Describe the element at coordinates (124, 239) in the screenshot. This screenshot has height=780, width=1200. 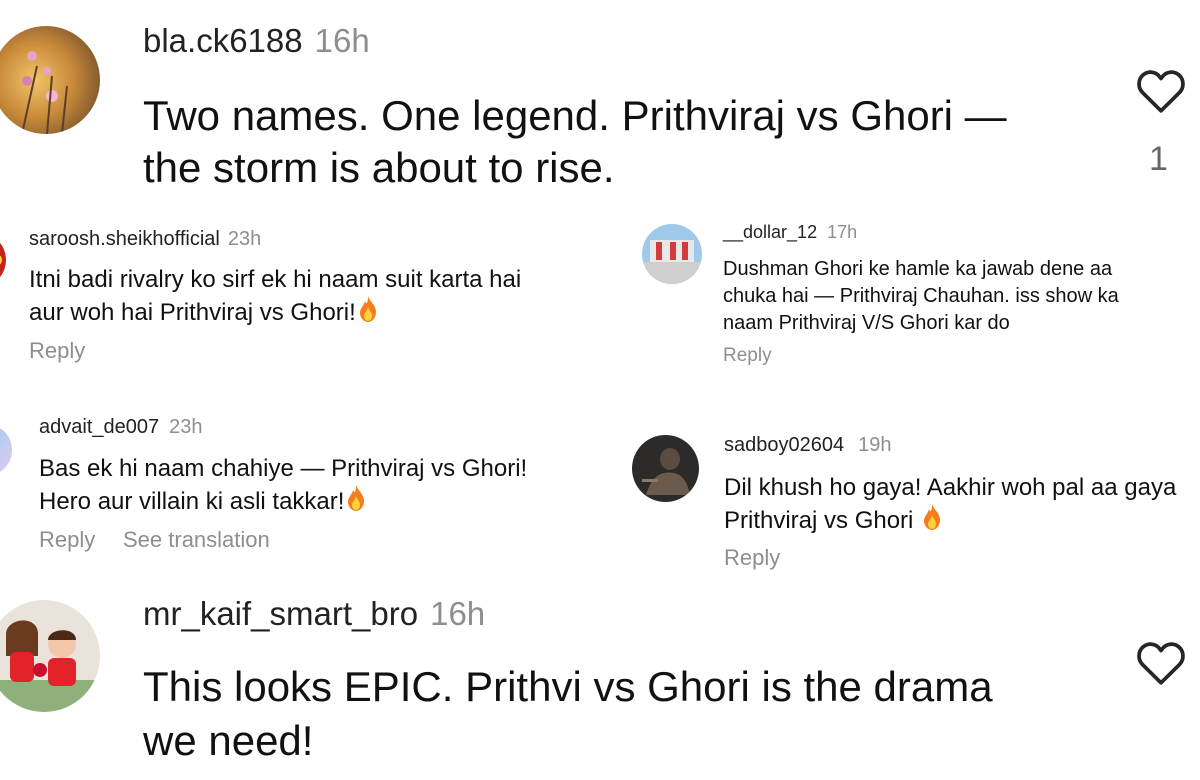
I see `username: saroosh.sheikhofficial` at that location.